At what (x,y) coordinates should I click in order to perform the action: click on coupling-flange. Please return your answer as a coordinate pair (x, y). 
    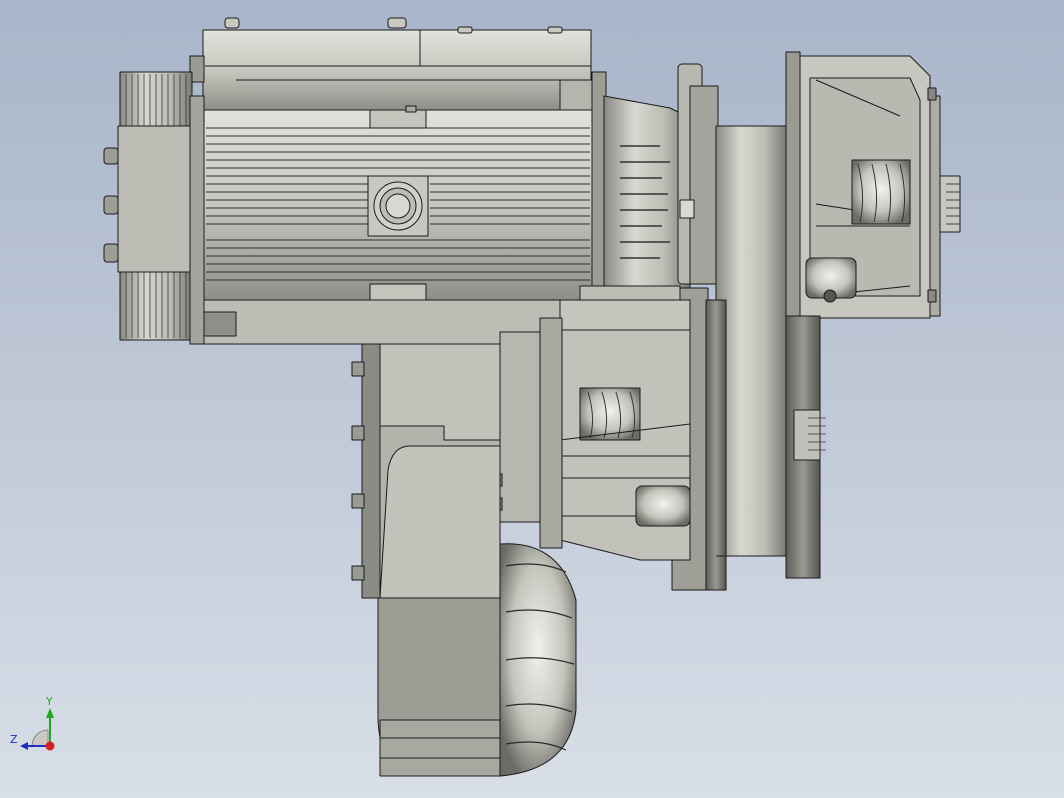
    Looking at the image, I should click on (661, 182).